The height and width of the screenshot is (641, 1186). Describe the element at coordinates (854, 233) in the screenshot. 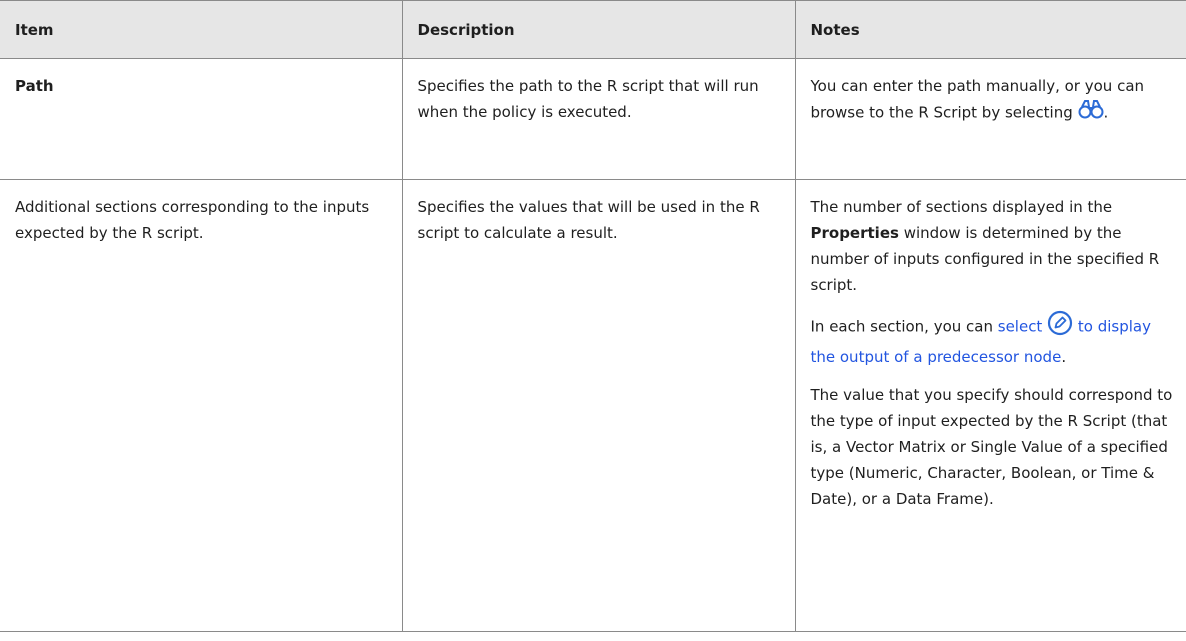

I see `properties-term: Properties` at that location.